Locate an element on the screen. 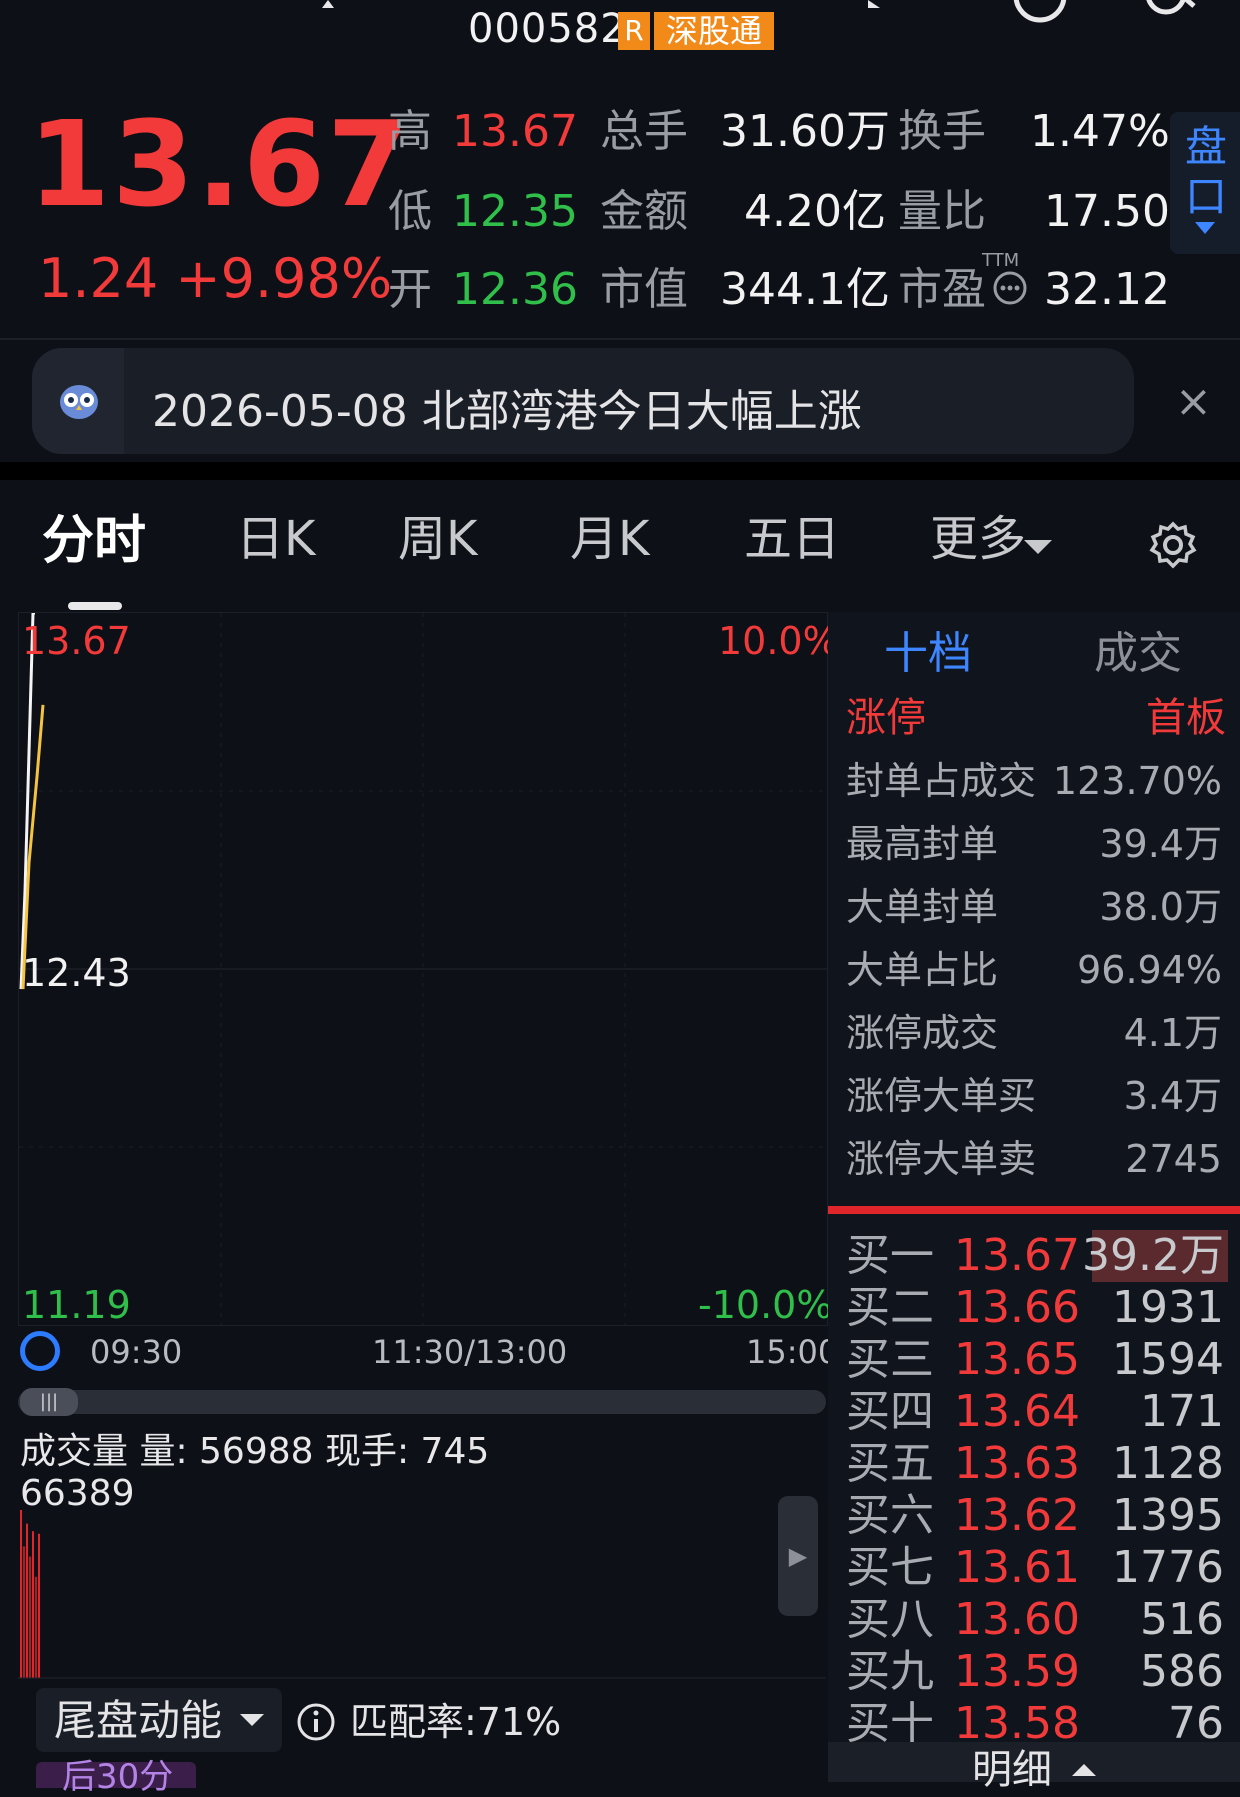 This screenshot has width=1240, height=1797. bid-row: 买五 13.63 1128 is located at coordinates (1035, 1467).